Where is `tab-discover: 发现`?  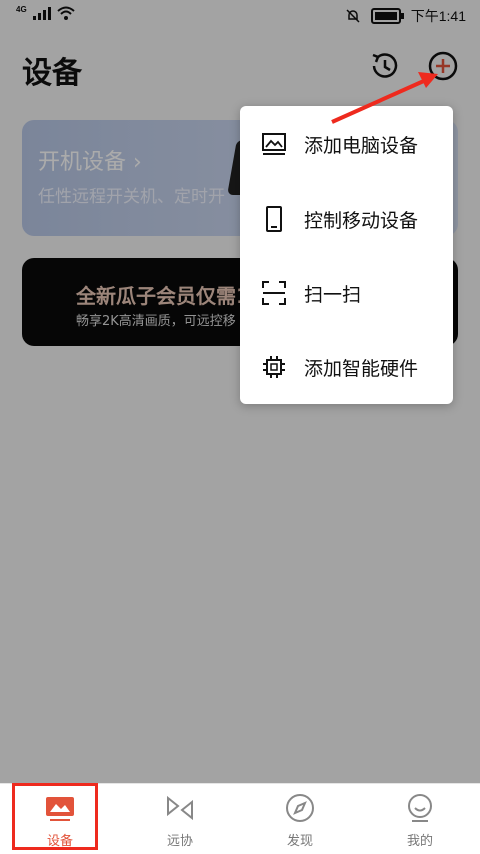
tab-discover: 发现 is located at coordinates (300, 819).